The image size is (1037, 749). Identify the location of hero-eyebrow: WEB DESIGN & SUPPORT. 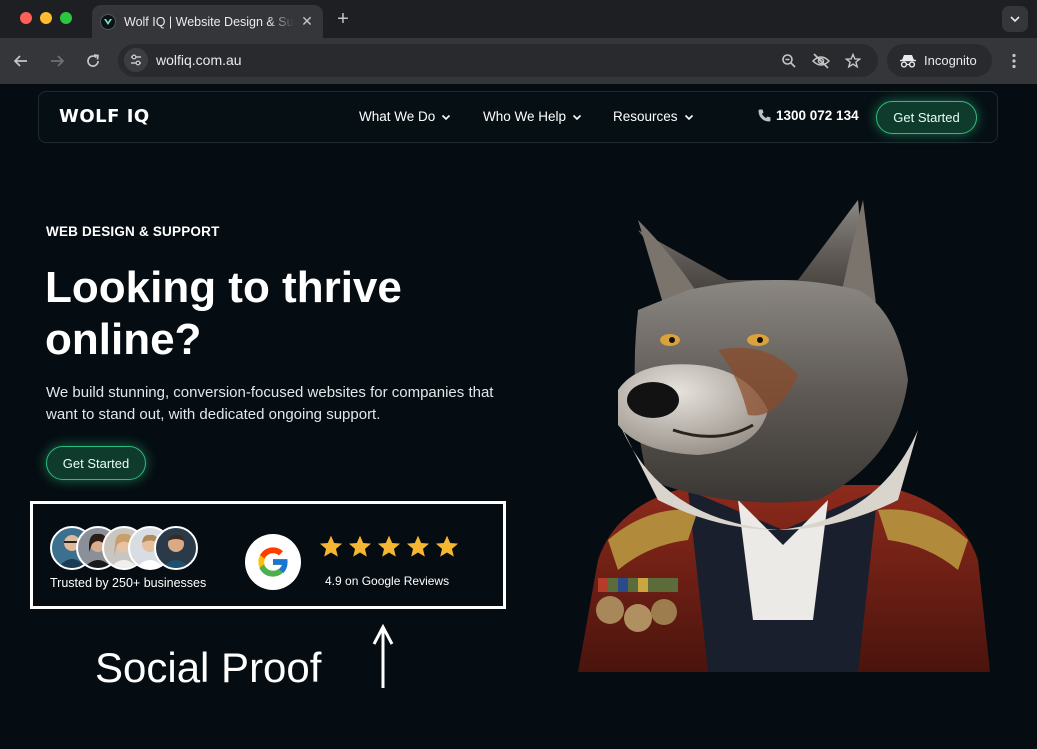
(133, 231).